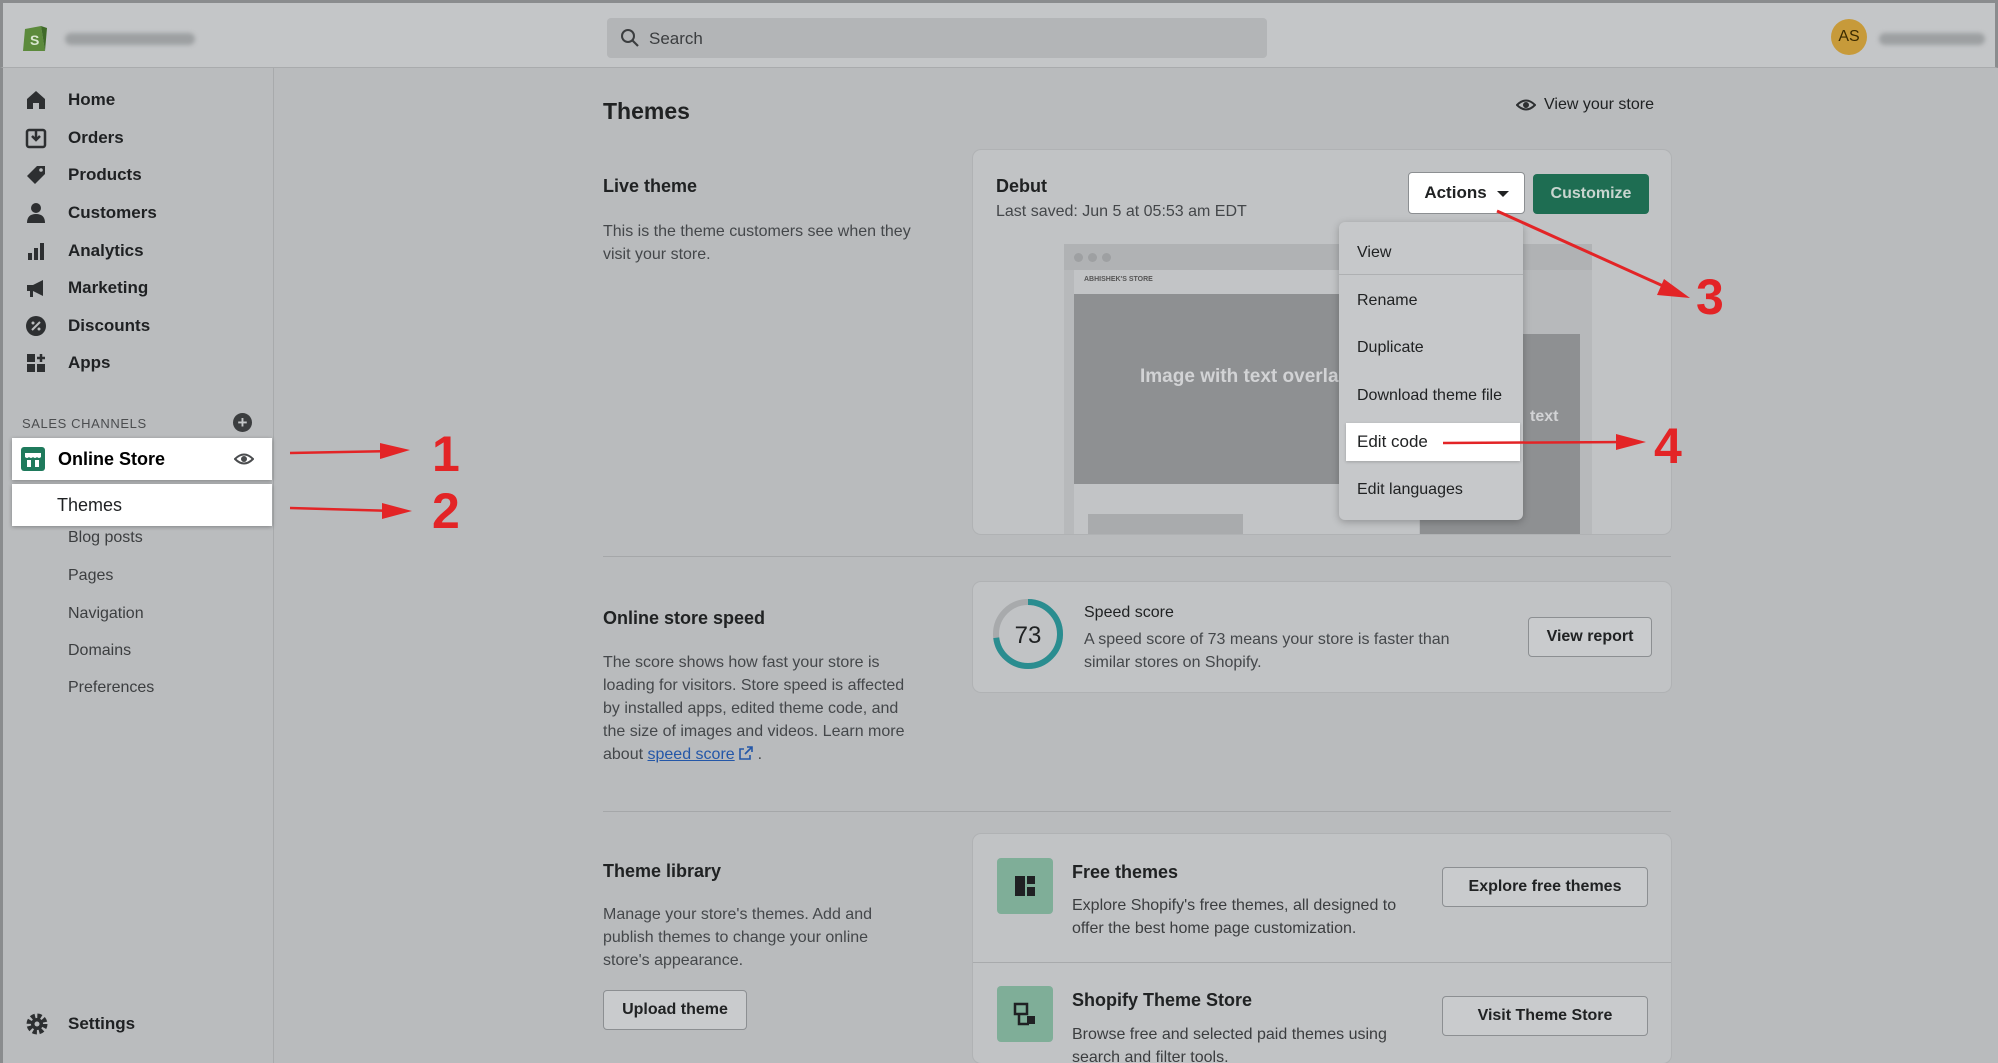 Image resolution: width=1998 pixels, height=1063 pixels. What do you see at coordinates (36, 326) in the screenshot?
I see `discount-icon` at bounding box center [36, 326].